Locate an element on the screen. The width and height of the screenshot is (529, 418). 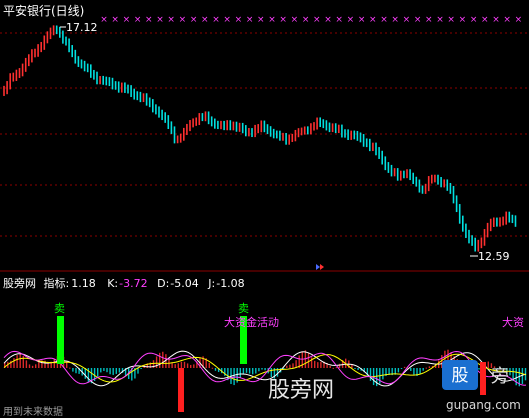
indicator-header: 股旁网 指标: 1.18 K:-3.72 D:-5.04 J:-1.08 is located at coordinates (126, 283).